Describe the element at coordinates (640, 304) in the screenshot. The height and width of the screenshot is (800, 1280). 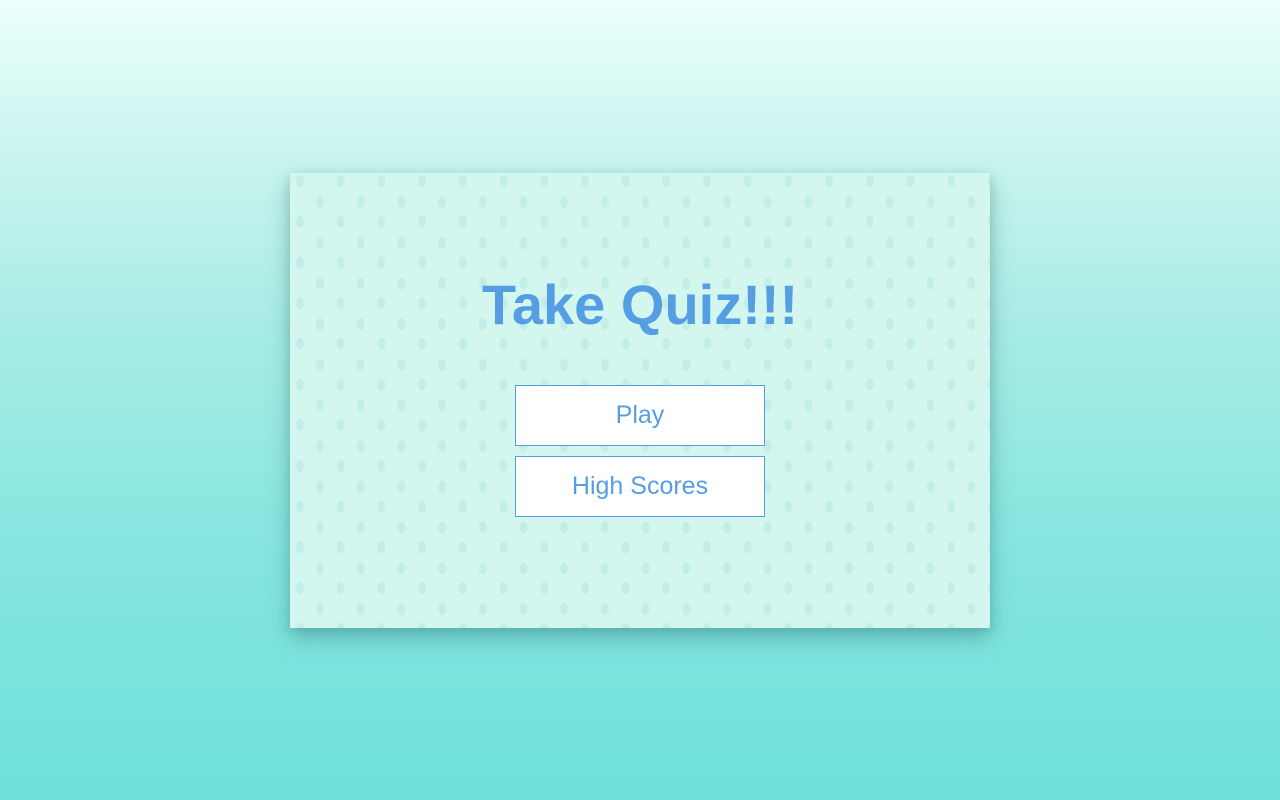
I see `page-title: Take Quiz!!!` at that location.